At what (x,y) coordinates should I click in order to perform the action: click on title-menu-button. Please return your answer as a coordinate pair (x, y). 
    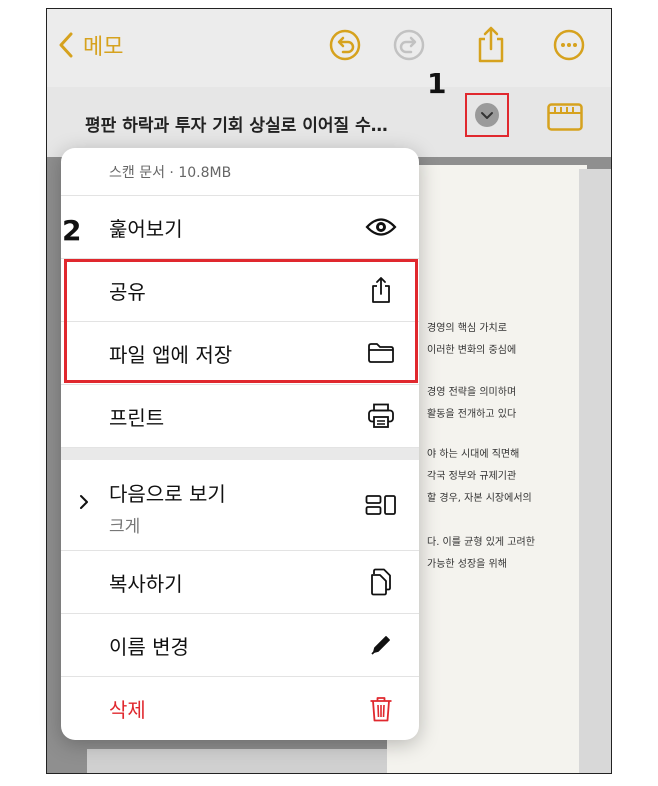
    Looking at the image, I should click on (487, 115).